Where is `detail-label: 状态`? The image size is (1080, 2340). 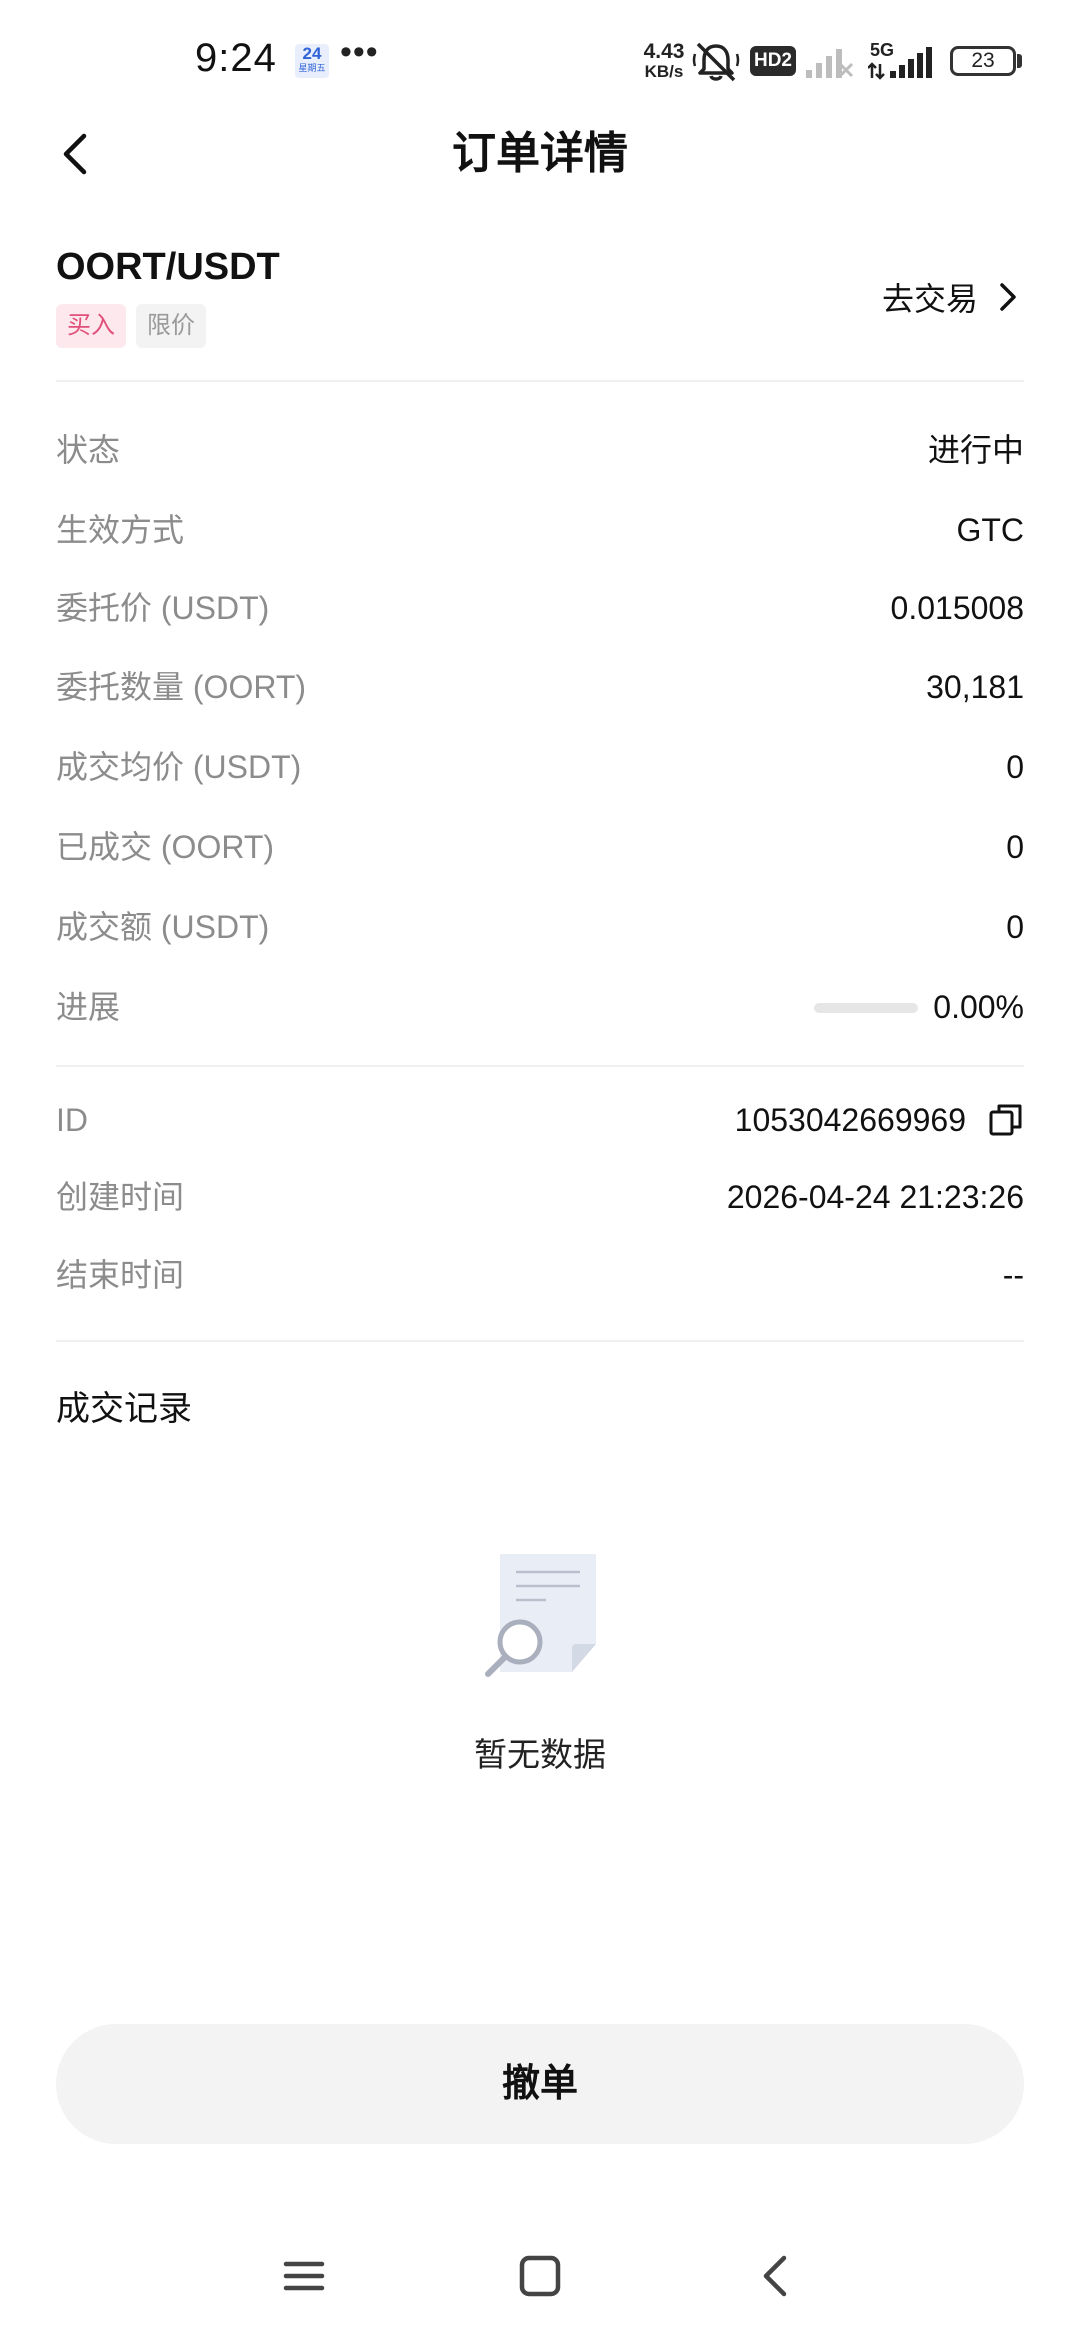
detail-label: 状态 is located at coordinates (88, 450).